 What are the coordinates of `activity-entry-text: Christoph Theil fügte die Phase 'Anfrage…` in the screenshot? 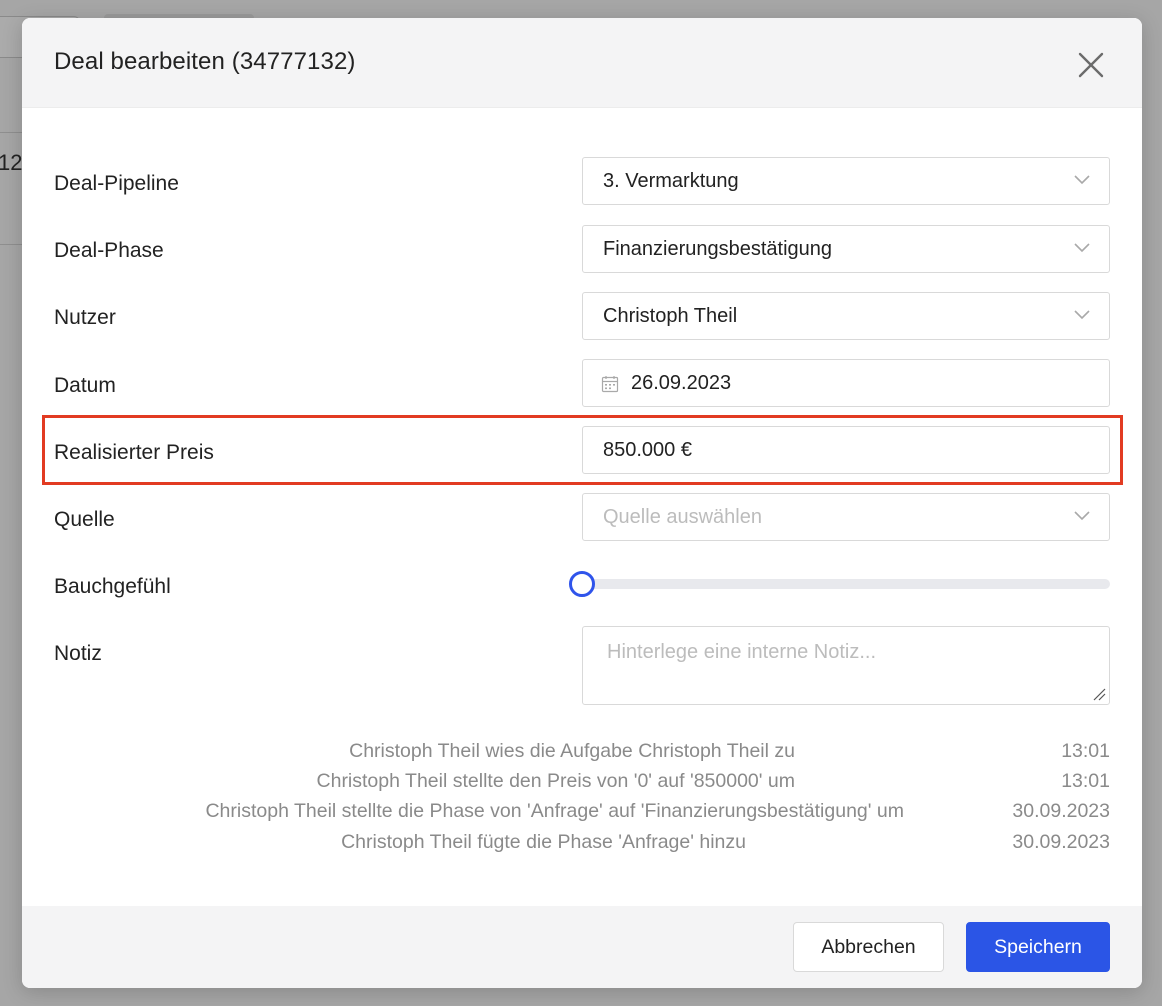 It's located at (543, 842).